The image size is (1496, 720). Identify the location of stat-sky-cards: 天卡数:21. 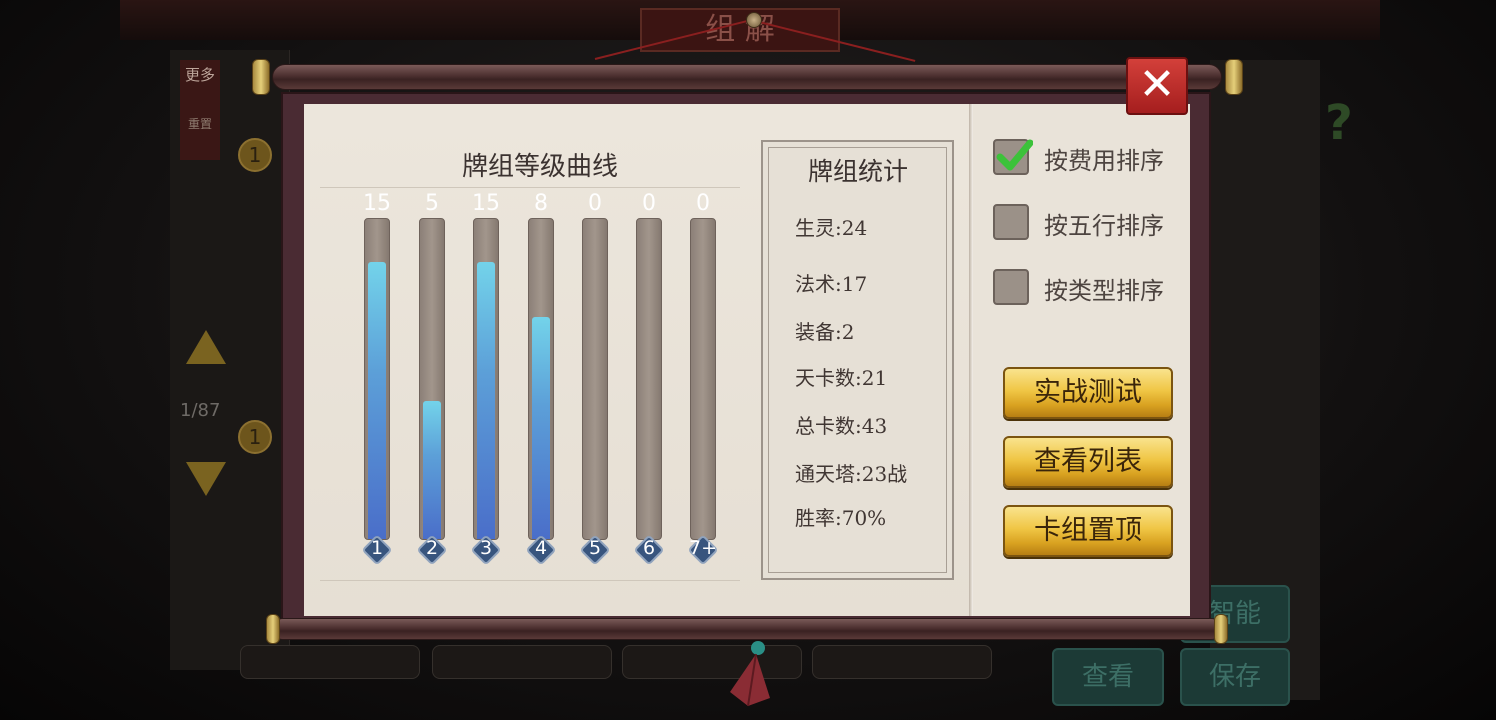
(841, 378).